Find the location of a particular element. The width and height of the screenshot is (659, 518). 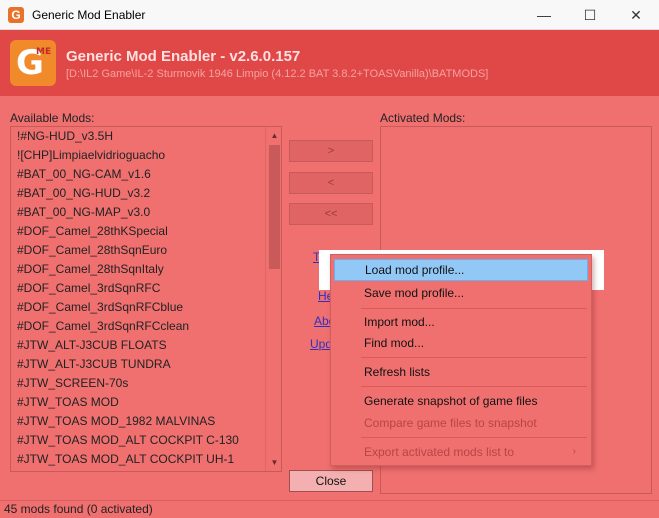

app-title: Generic Mod Enabler - v2.6.0.157 is located at coordinates (183, 56).